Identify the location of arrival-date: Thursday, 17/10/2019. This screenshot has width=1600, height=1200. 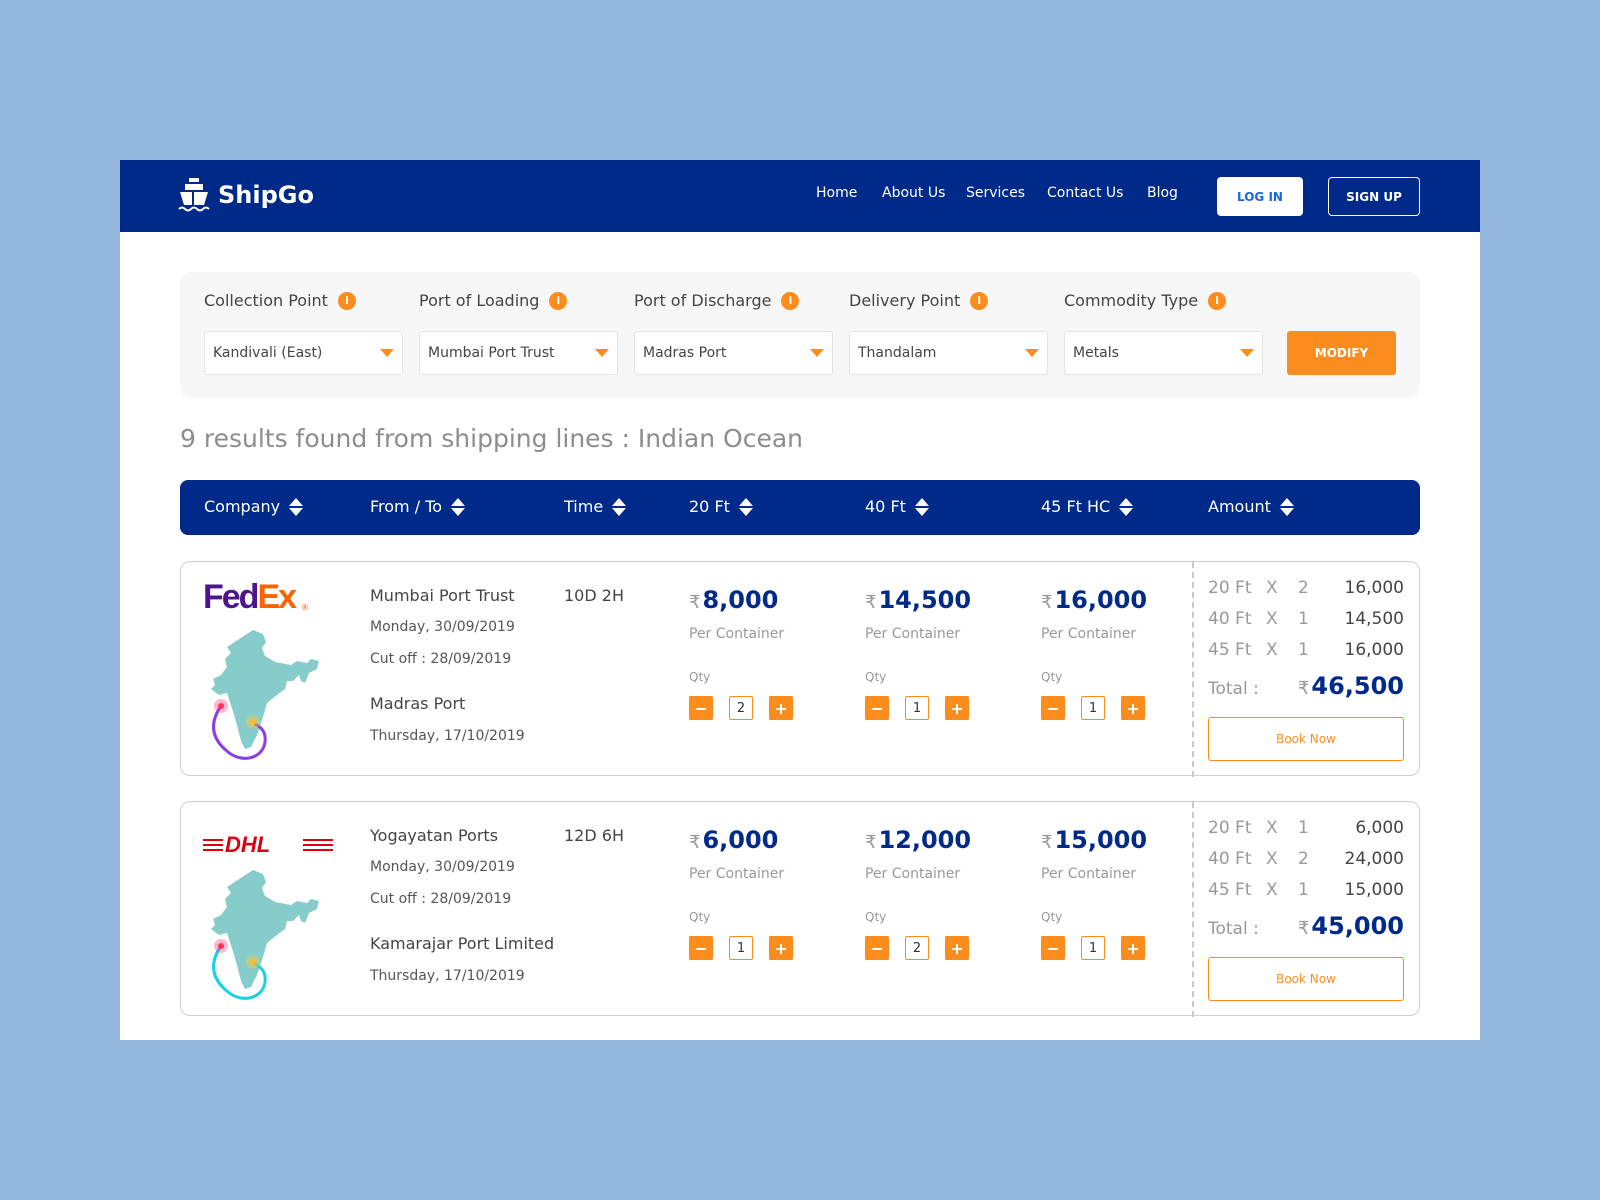
(447, 736).